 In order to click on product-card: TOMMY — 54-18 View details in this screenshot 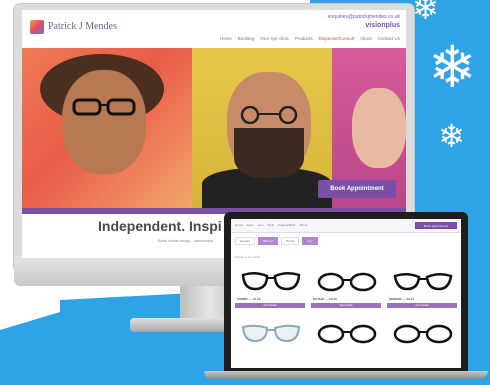, I will do `click(270, 290)`.